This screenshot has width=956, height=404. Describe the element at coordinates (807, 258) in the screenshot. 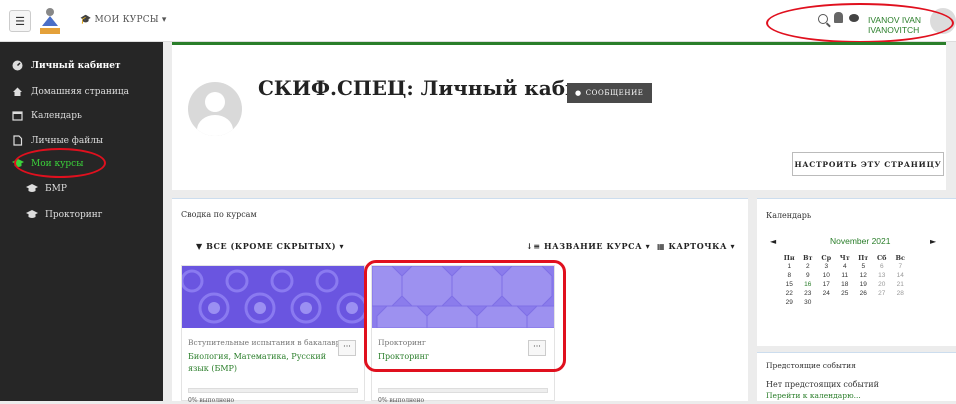

I see `weekday-label: Вт` at that location.